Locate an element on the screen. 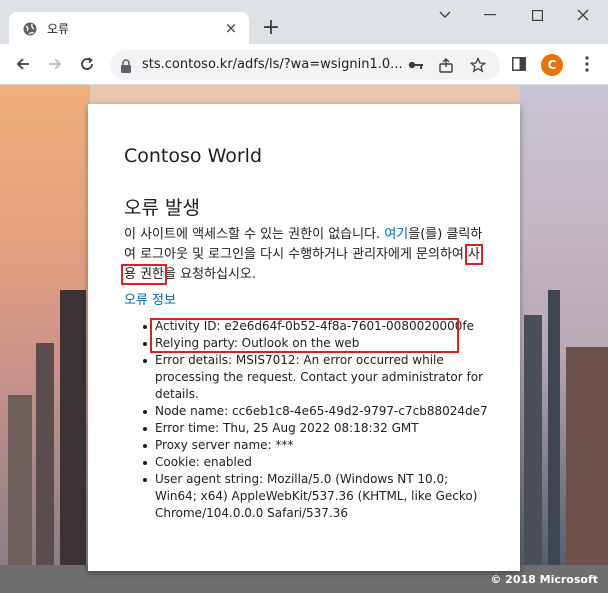 This screenshot has height=593, width=608. error-info-link: 오류 정보 is located at coordinates (150, 298).